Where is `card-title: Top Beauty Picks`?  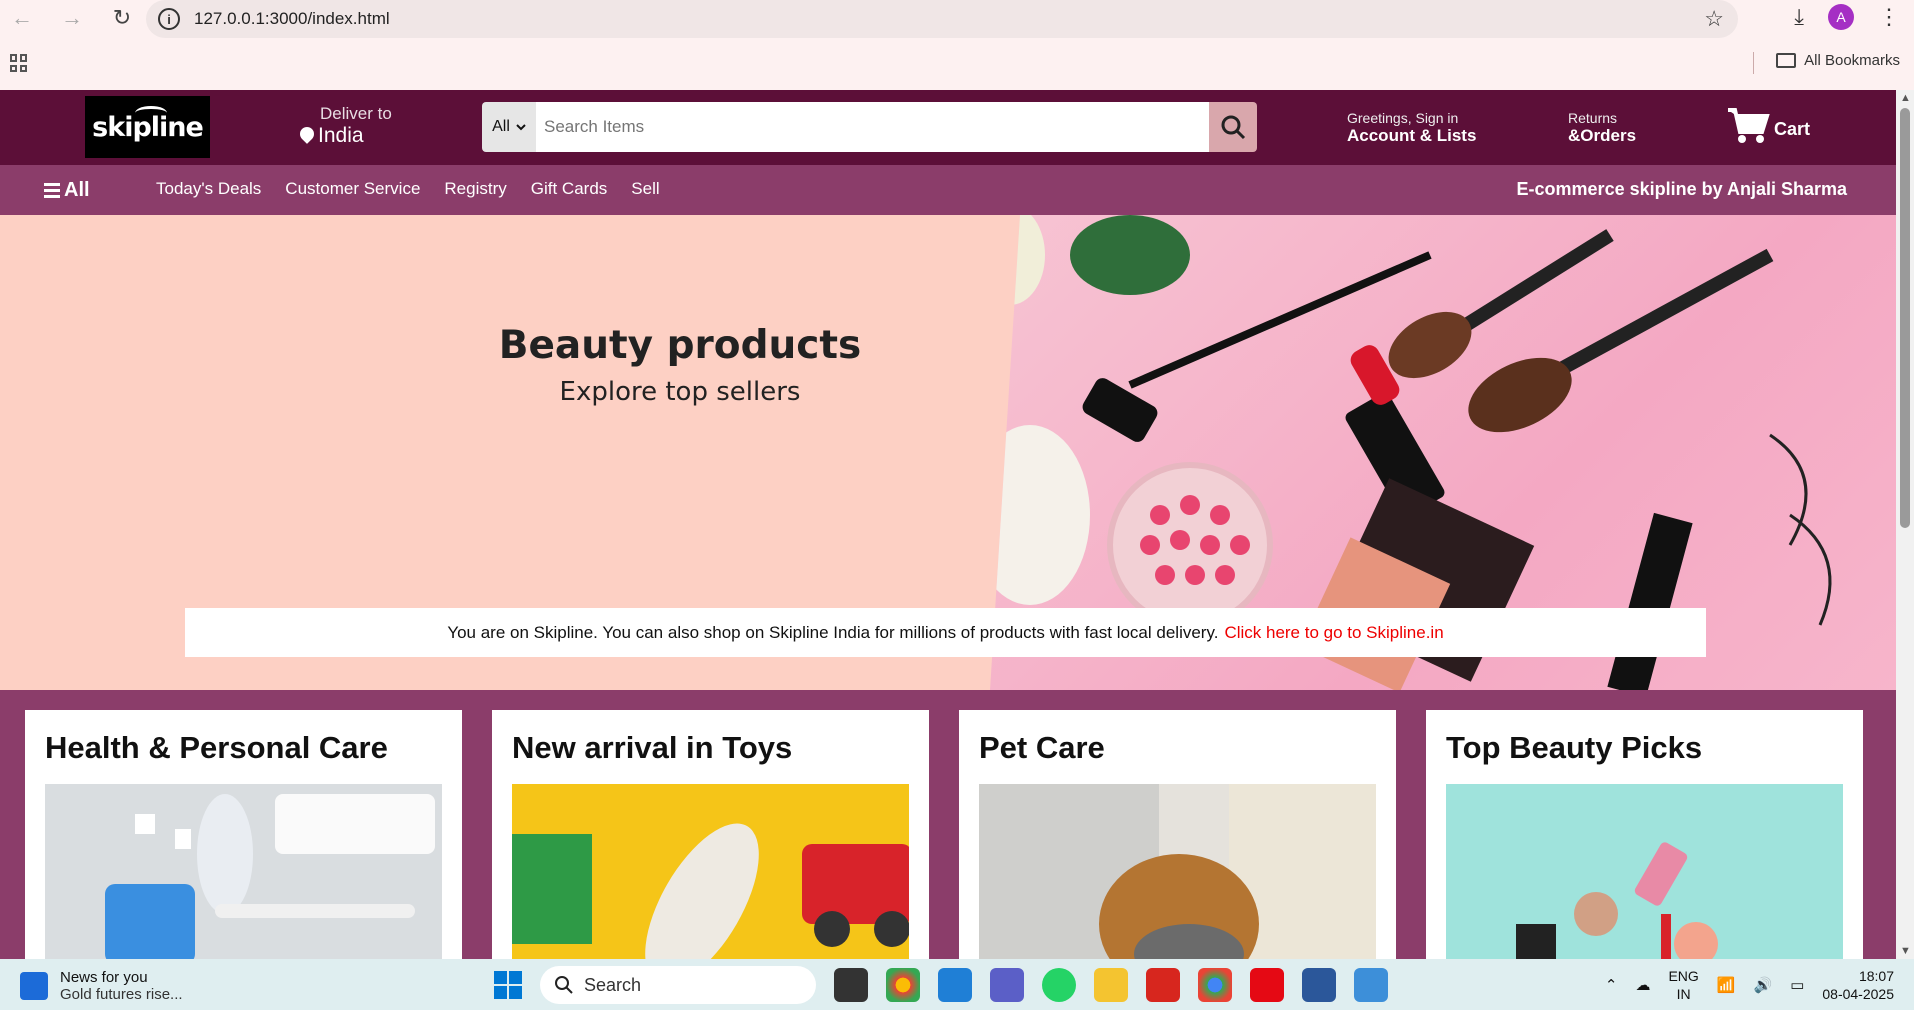
card-title: Top Beauty Picks is located at coordinates (1574, 747).